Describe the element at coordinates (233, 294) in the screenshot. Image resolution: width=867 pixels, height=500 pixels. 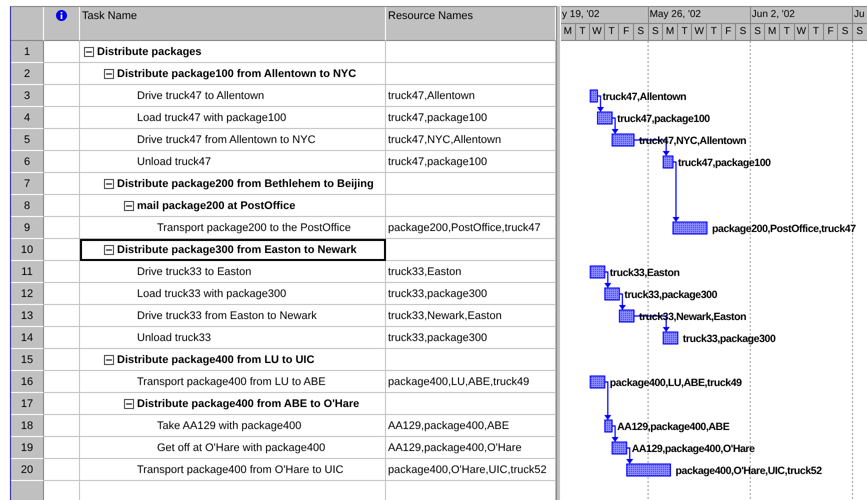
I see `task-name-cell: Load truck33 with package300` at that location.